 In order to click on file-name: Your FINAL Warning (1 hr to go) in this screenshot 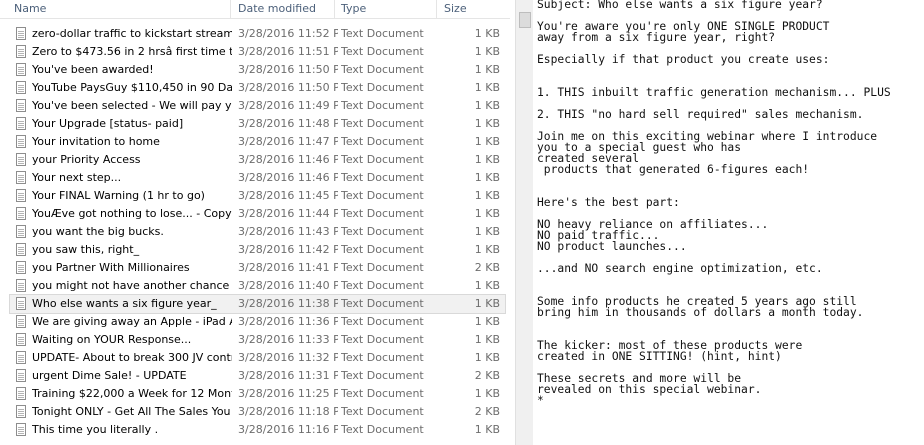, I will do `click(118, 195)`.